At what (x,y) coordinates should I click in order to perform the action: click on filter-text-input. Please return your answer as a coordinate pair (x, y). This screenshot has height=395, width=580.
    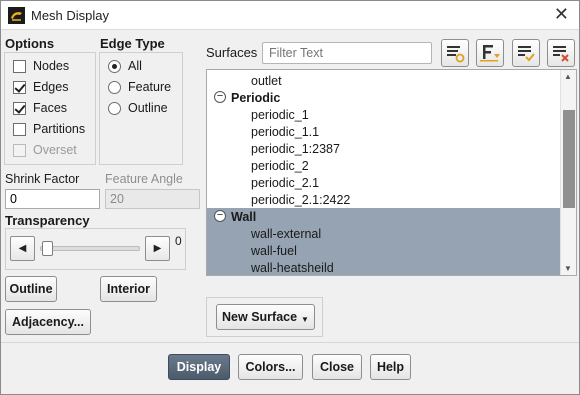
    Looking at the image, I should click on (347, 53).